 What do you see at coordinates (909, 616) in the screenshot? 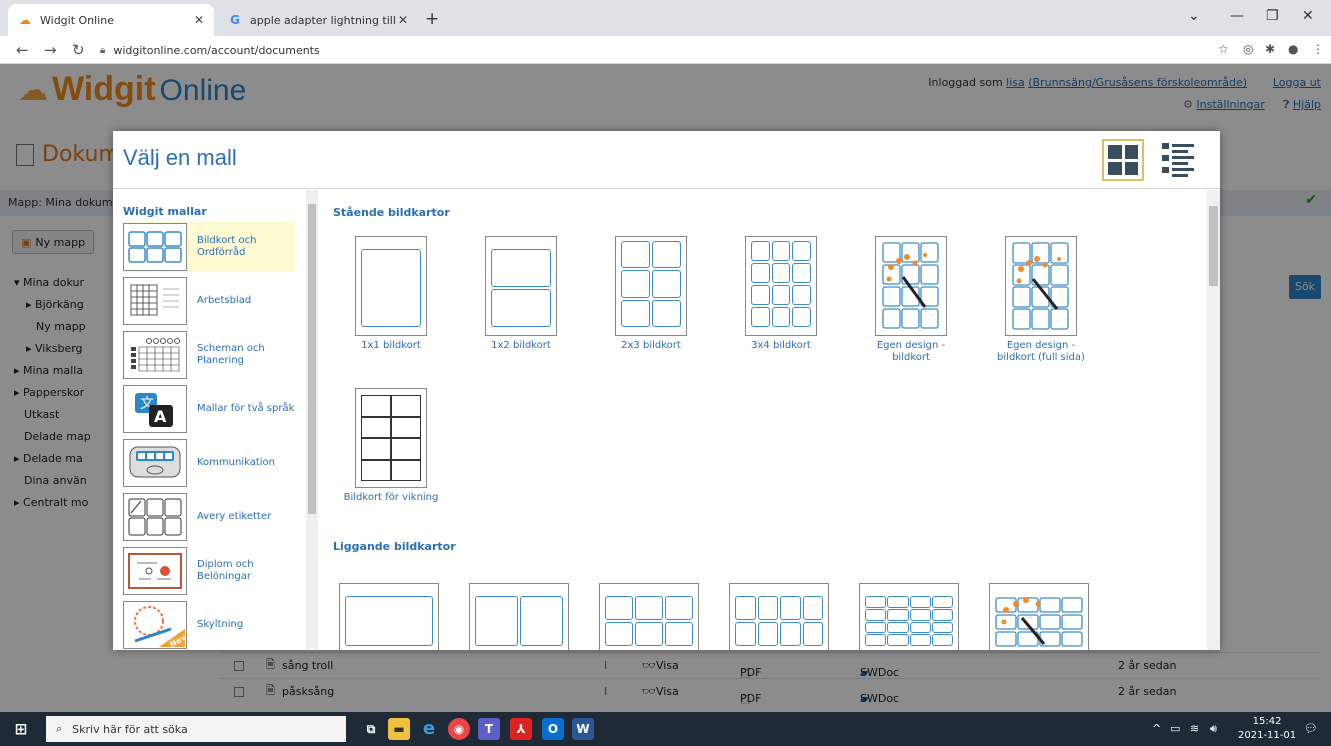
I see `template-landscape-4x4` at bounding box center [909, 616].